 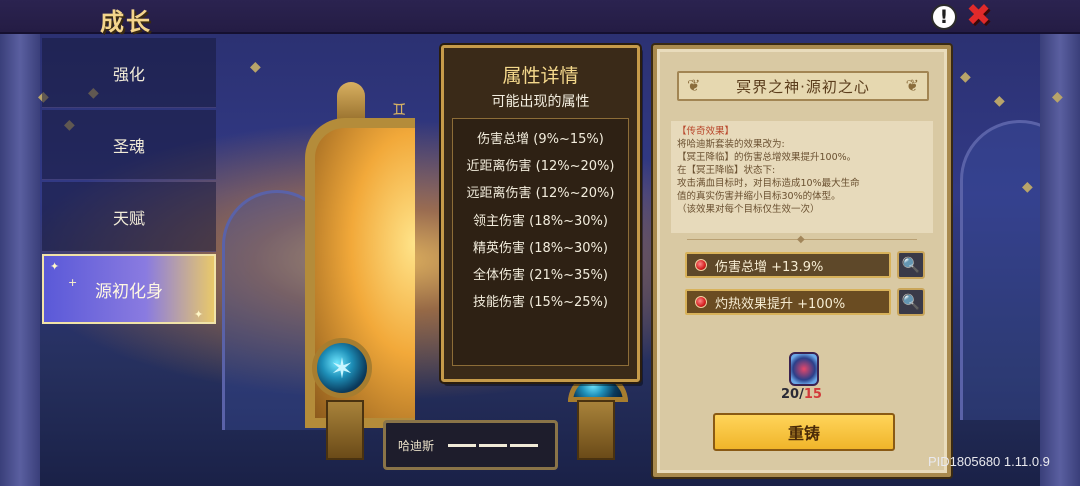 I want to click on character-nameplate: 哈迪斯, so click(x=470, y=445).